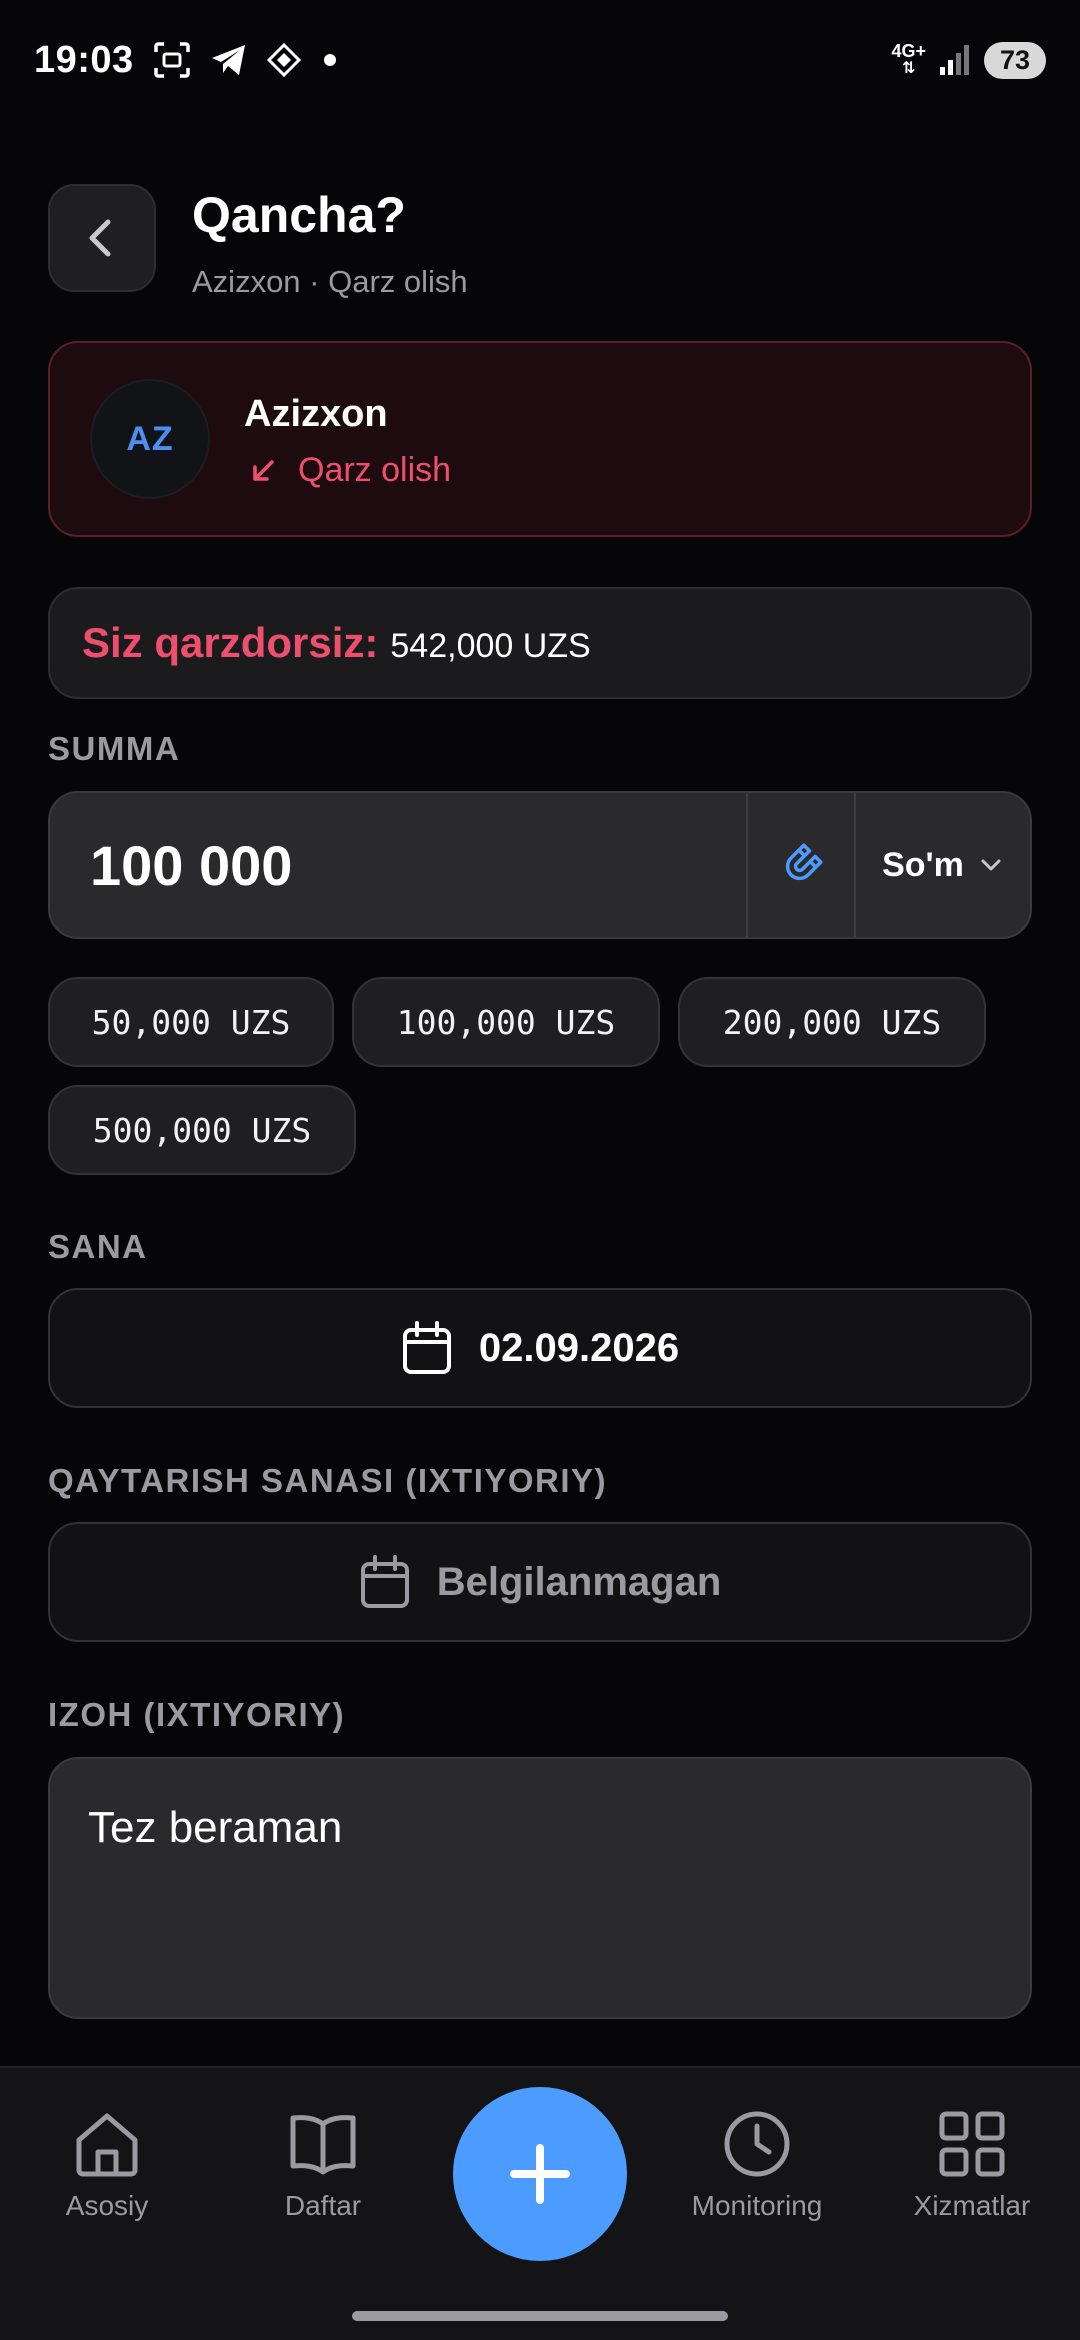  What do you see at coordinates (757, 2144) in the screenshot?
I see `clock-icon` at bounding box center [757, 2144].